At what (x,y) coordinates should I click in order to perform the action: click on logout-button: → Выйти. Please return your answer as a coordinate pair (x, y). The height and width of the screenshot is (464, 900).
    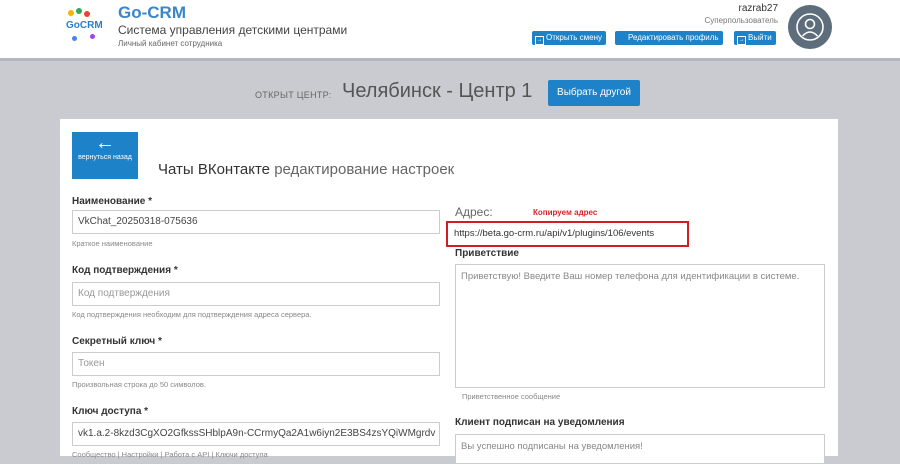
    Looking at the image, I should click on (755, 38).